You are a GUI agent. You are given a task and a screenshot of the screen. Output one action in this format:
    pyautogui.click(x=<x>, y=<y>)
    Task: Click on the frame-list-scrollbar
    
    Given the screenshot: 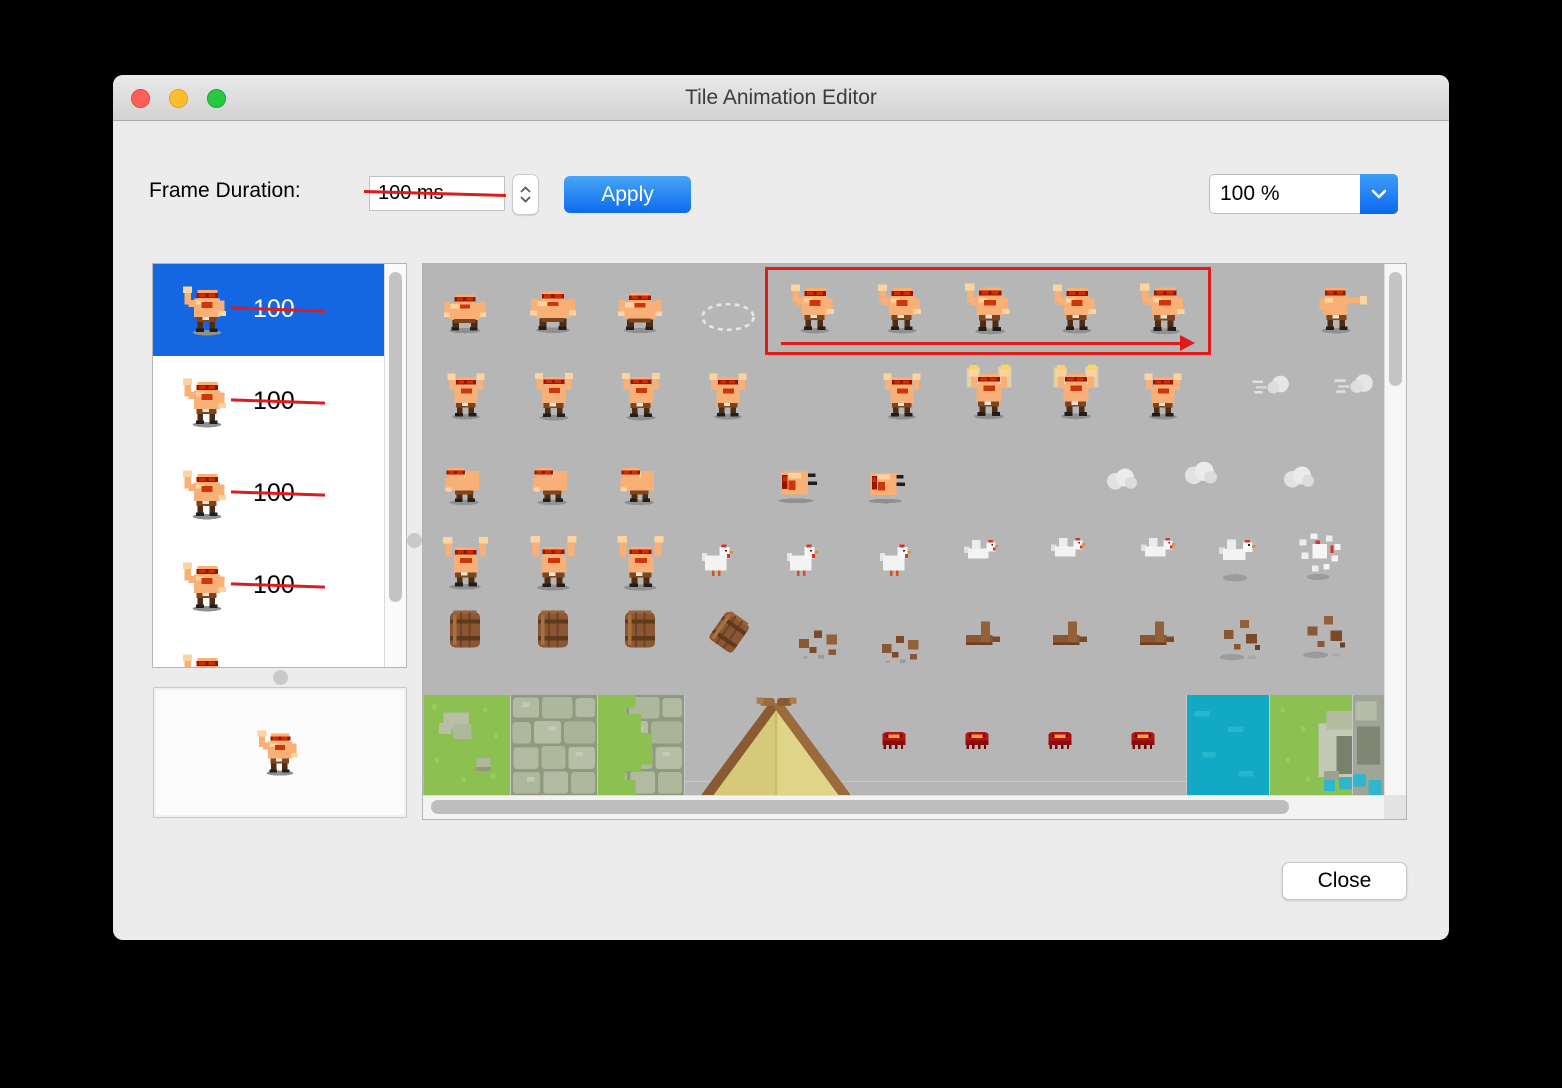 What is the action you would take?
    pyautogui.click(x=395, y=465)
    